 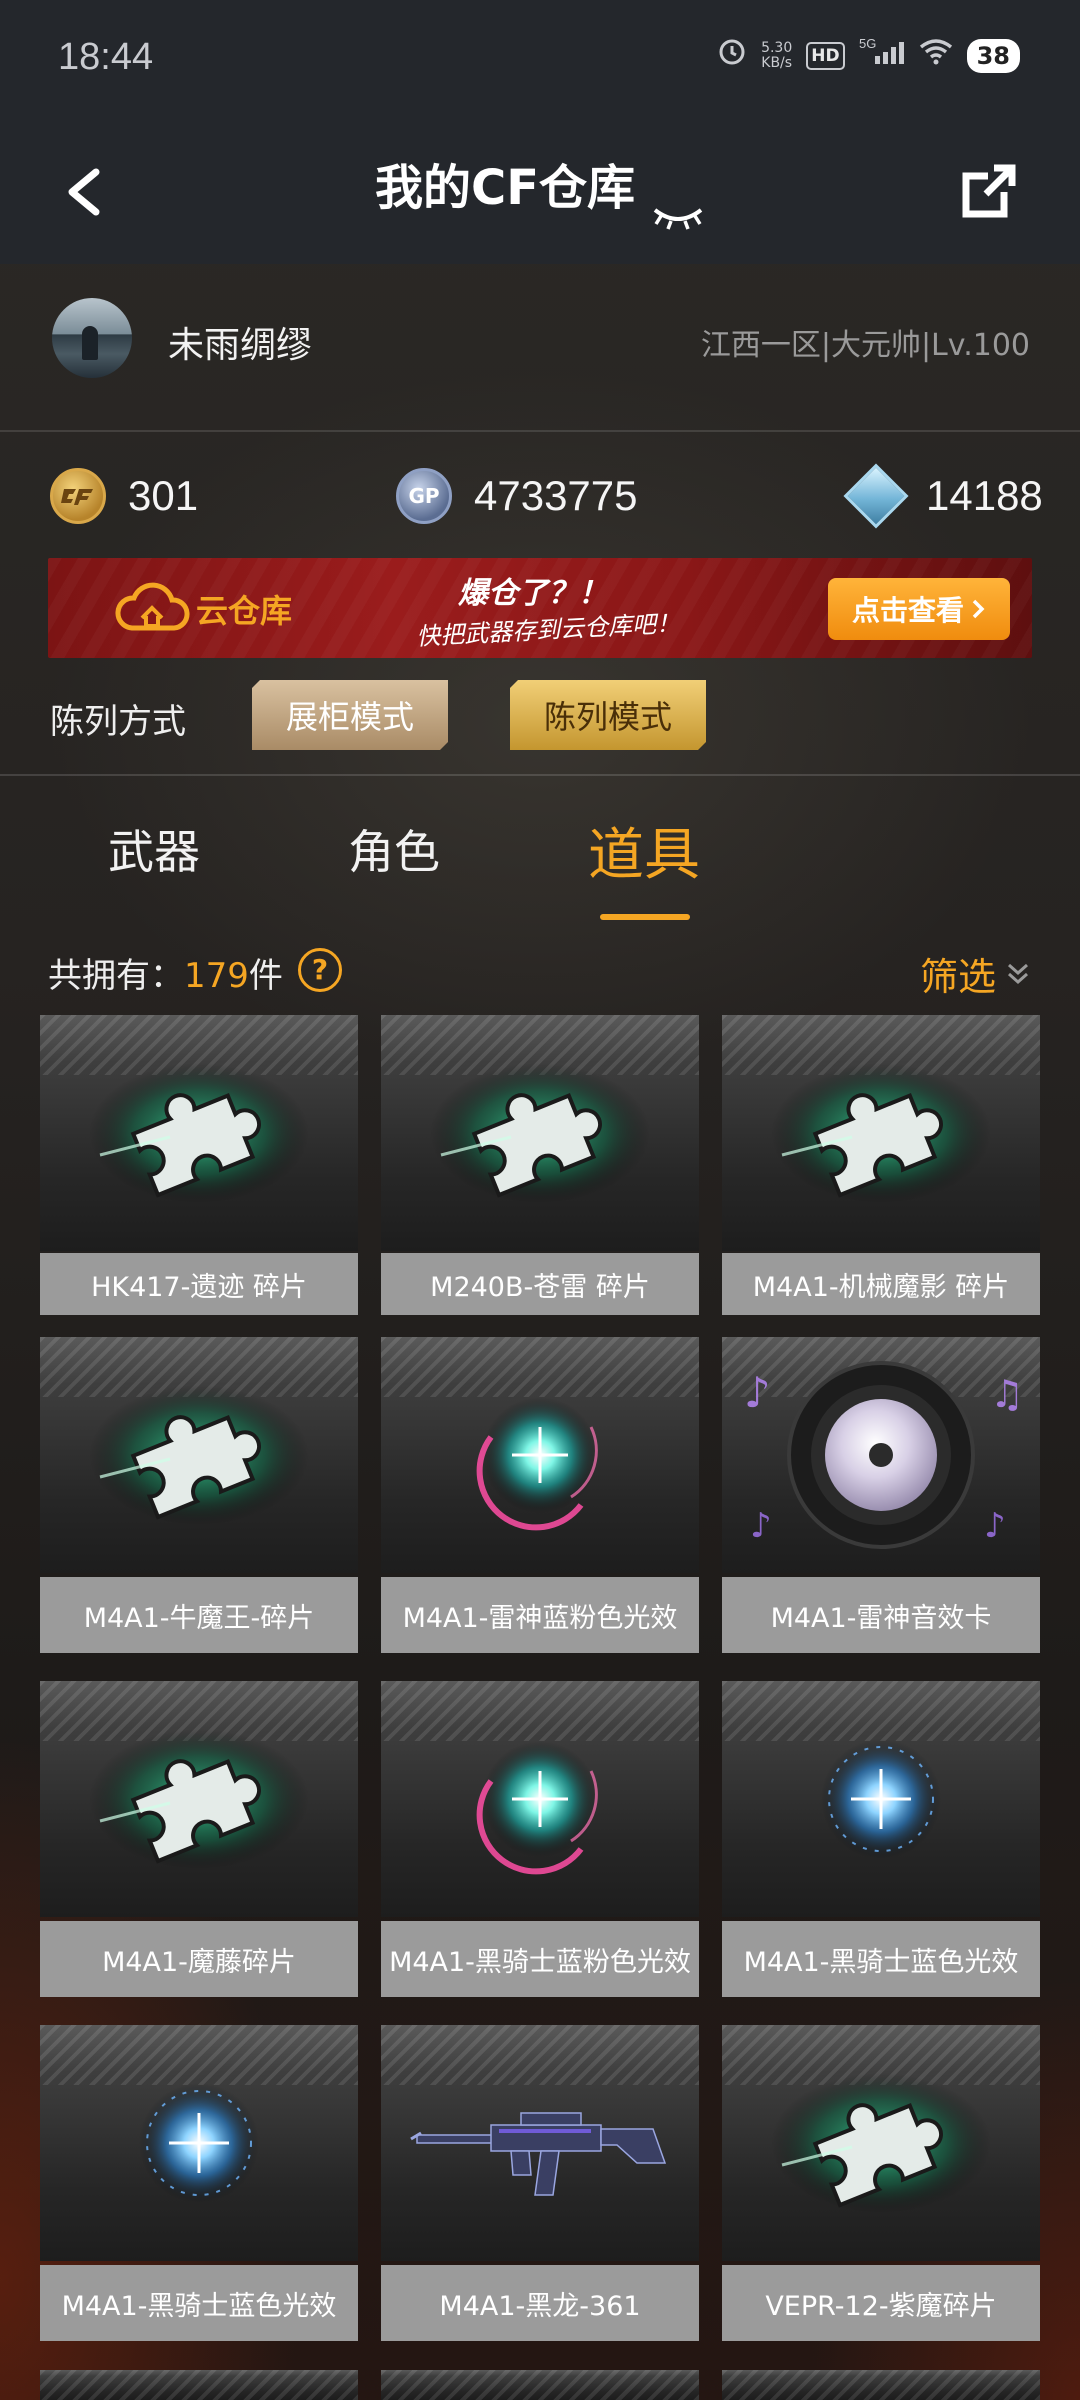 What do you see at coordinates (540, 348) in the screenshot?
I see `profile-row: 未雨绸缪 江西一区|大元帅|Lv.100` at bounding box center [540, 348].